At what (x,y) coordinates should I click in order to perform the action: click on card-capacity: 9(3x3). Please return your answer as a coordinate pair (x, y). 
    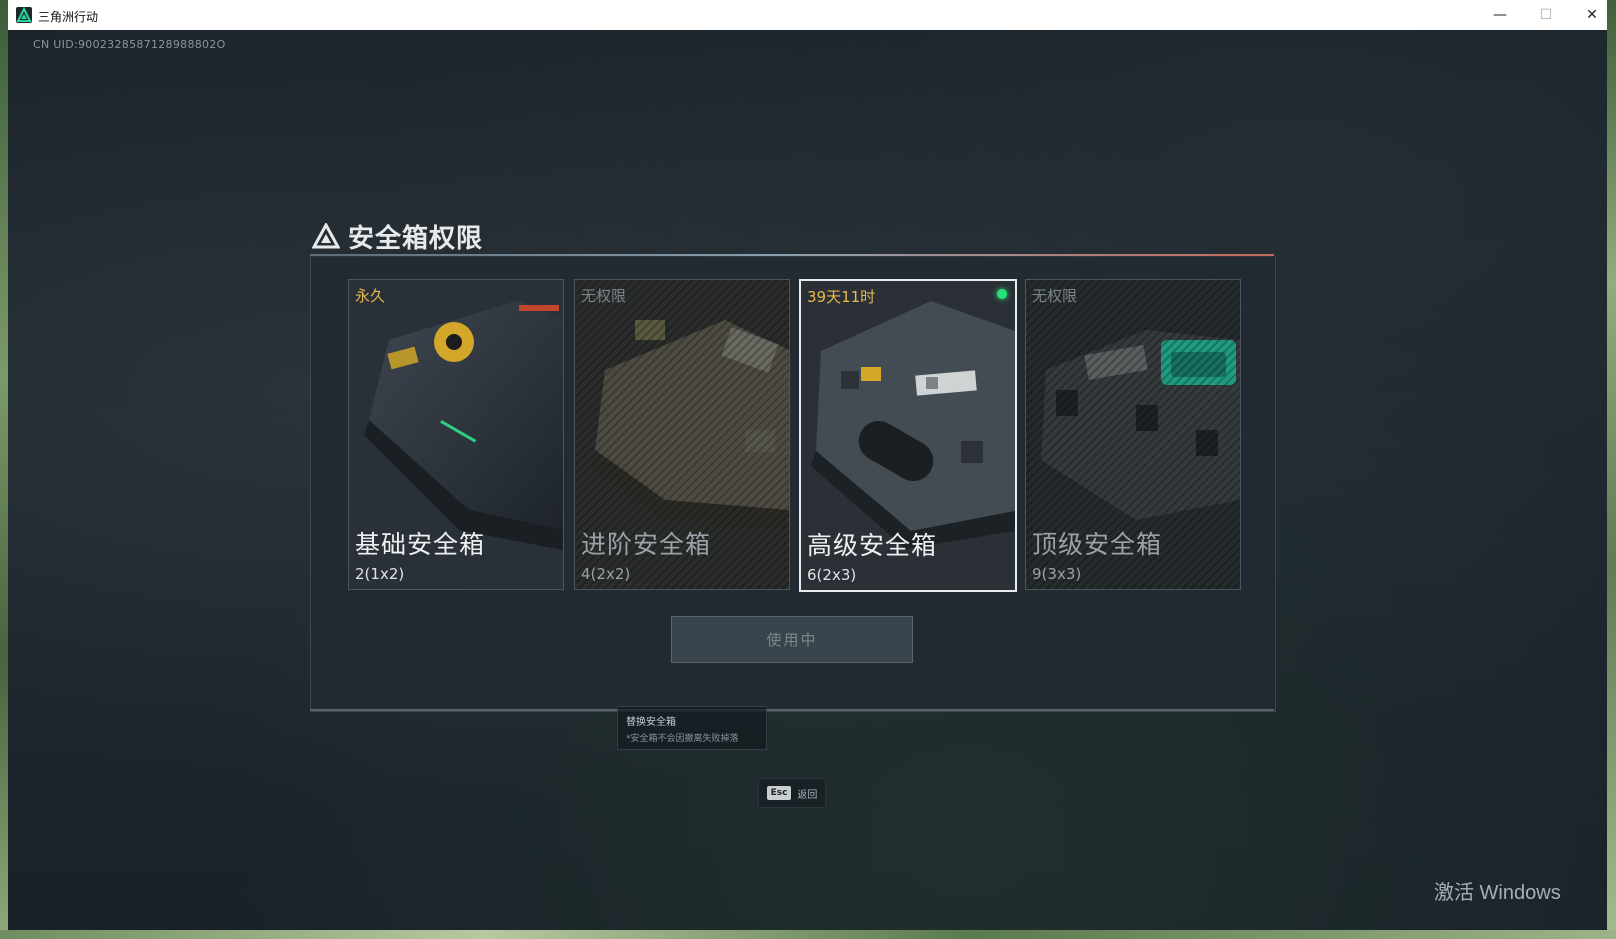
    Looking at the image, I should click on (1057, 574).